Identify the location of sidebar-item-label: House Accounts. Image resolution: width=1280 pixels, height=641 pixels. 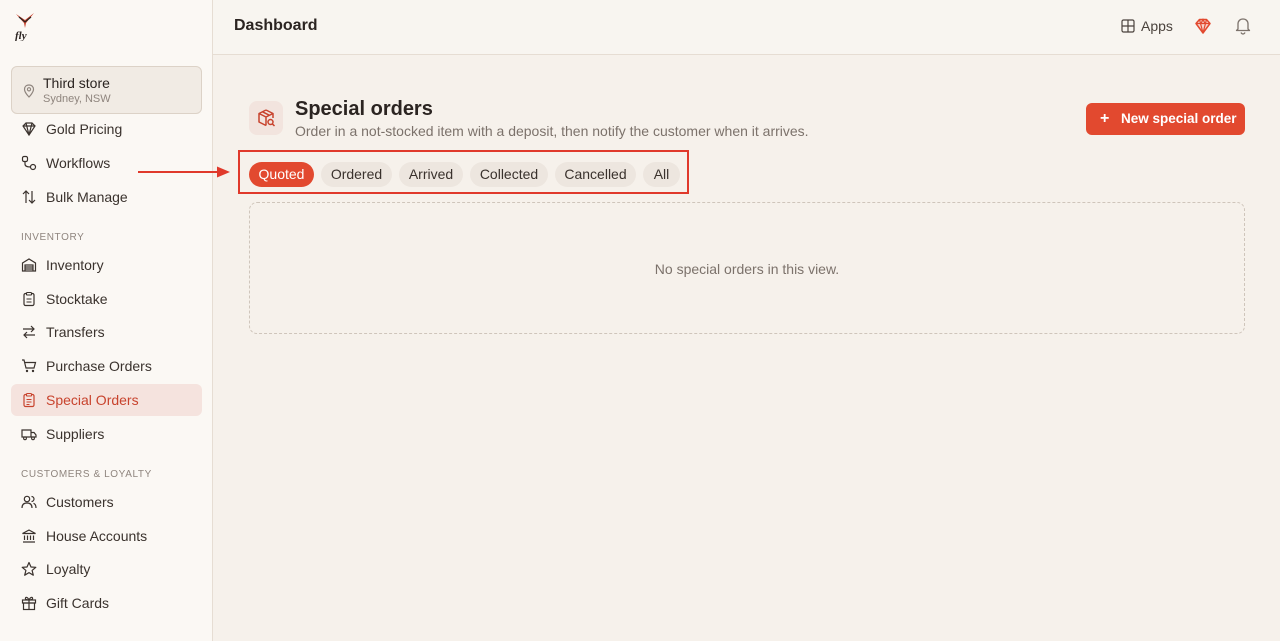
(97, 536).